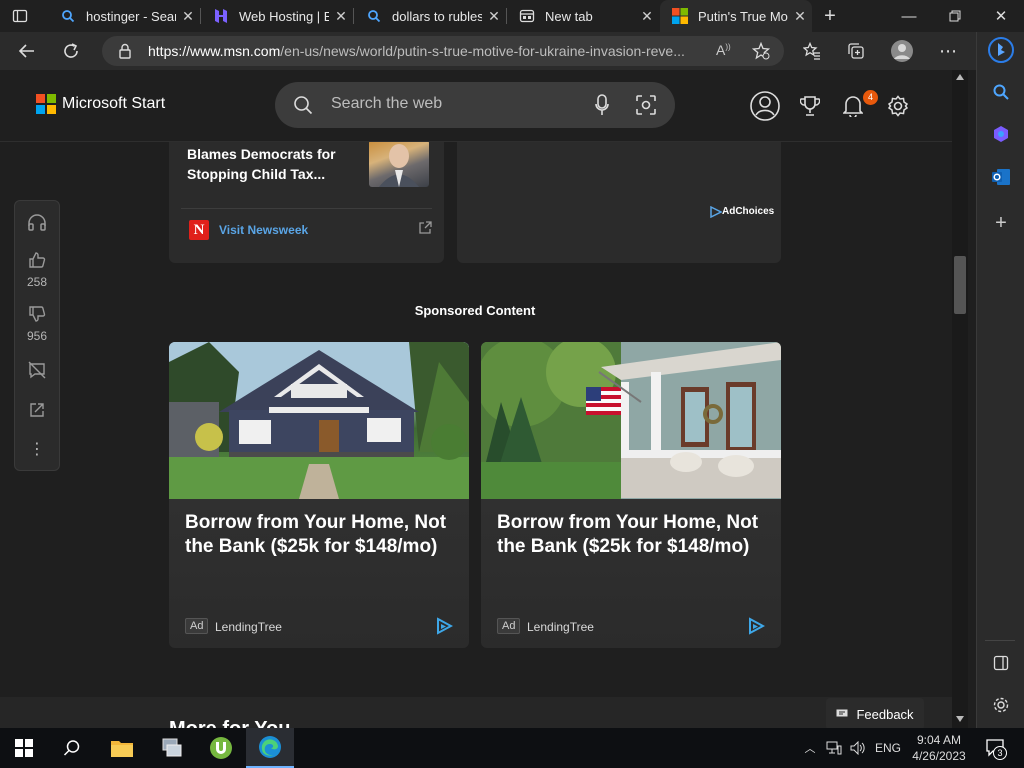 The height and width of the screenshot is (768, 1024). Describe the element at coordinates (885, 714) in the screenshot. I see `feedback-label: Feedback` at that location.